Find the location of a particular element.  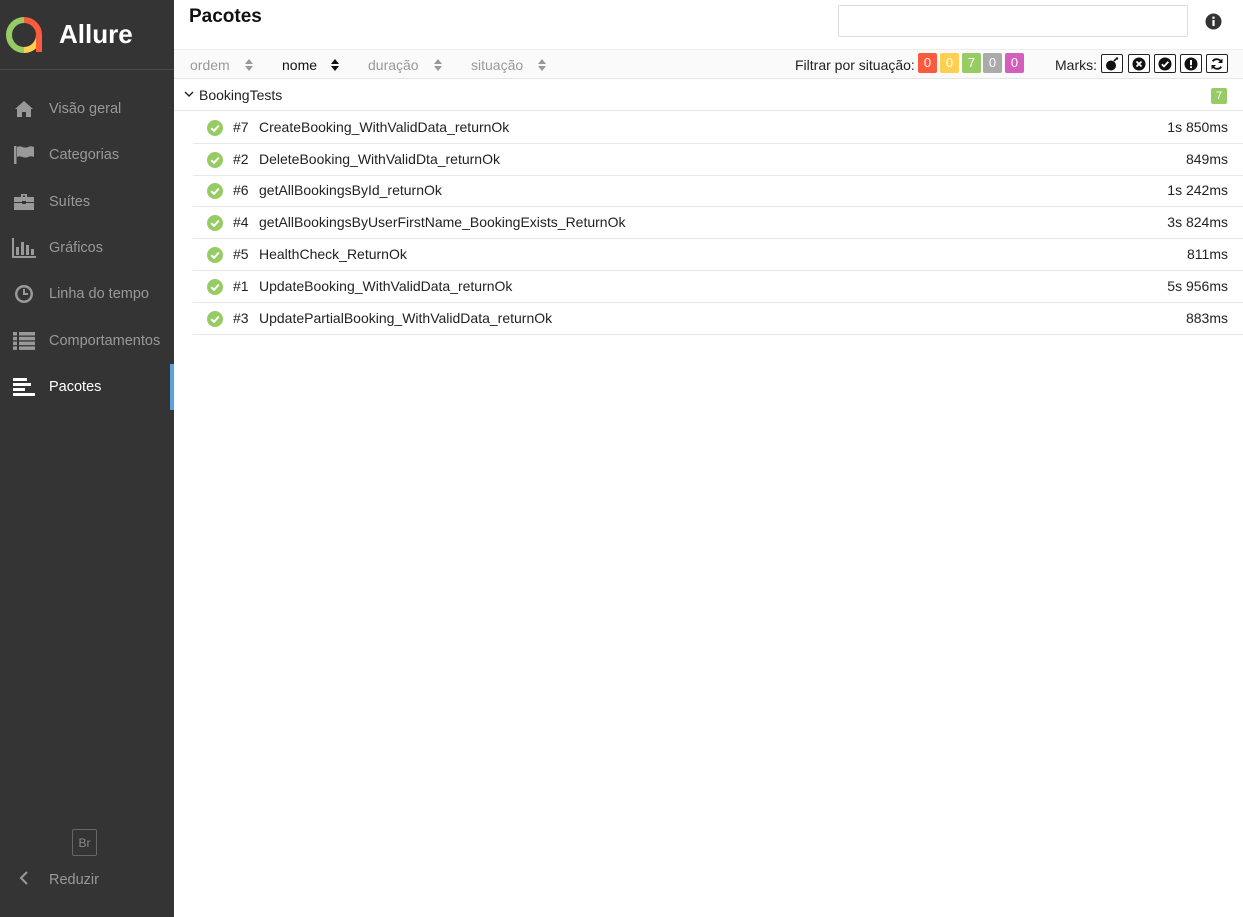

search-input is located at coordinates (1013, 21).